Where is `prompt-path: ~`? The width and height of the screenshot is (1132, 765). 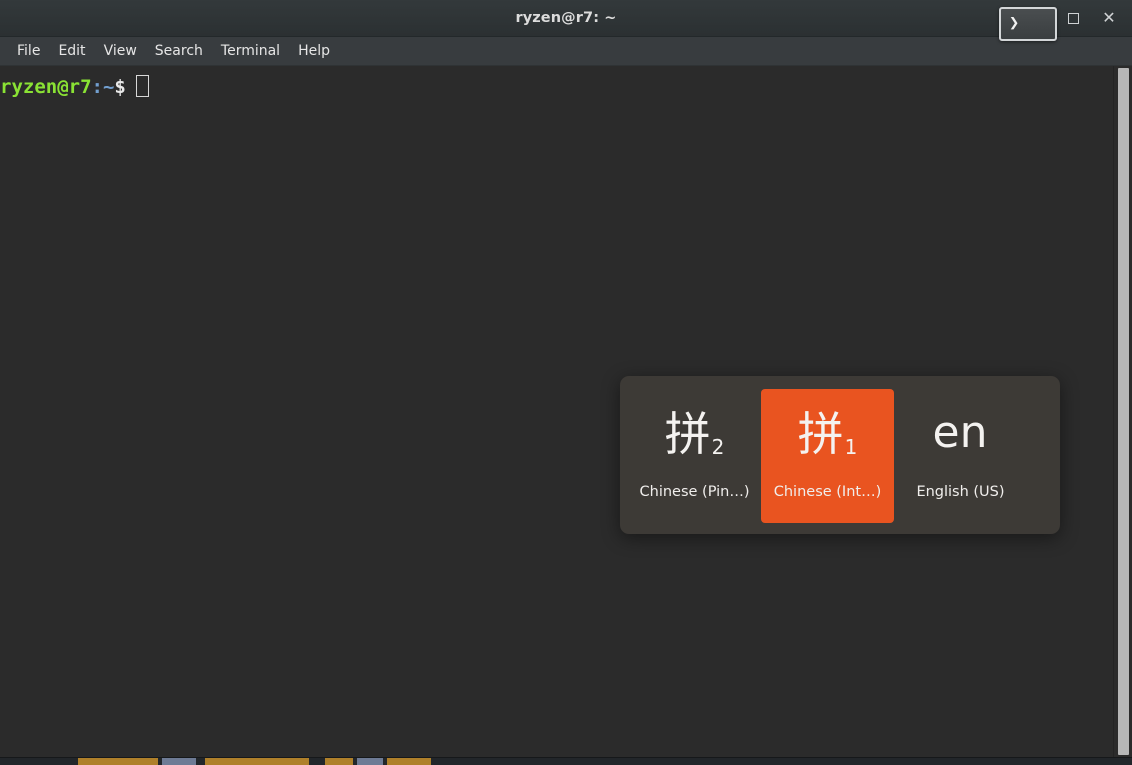 prompt-path: ~ is located at coordinates (108, 87).